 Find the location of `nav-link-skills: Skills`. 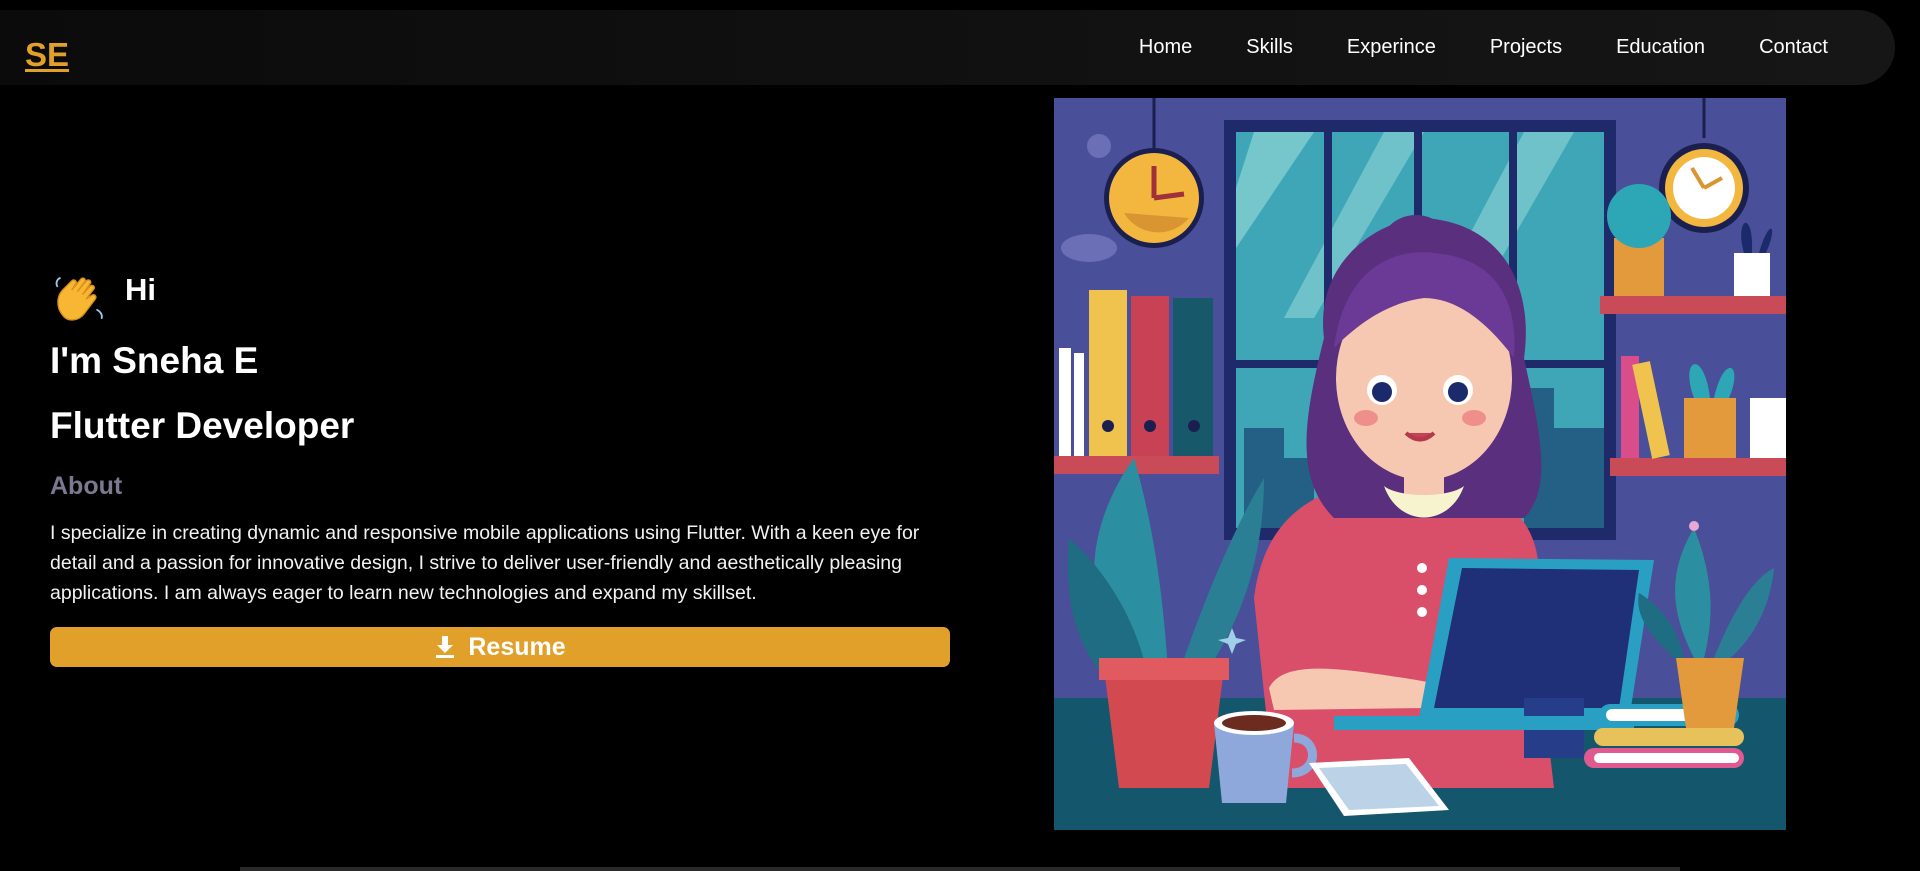

nav-link-skills: Skills is located at coordinates (1269, 47).